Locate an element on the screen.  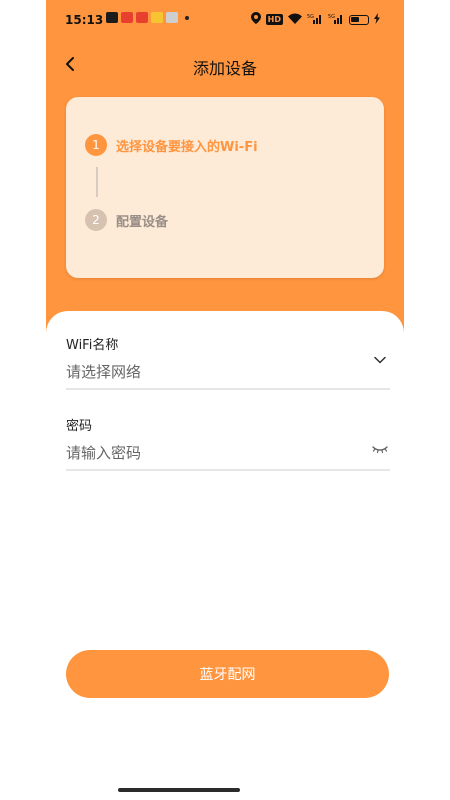
hd-badge: HD is located at coordinates (274, 19).